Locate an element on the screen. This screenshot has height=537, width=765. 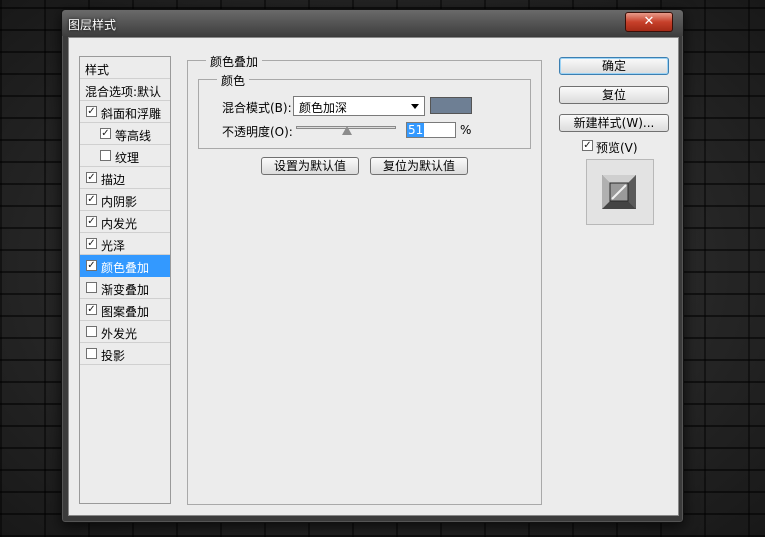
style-item-stroke: ✓ 描边 is located at coordinates (125, 178).